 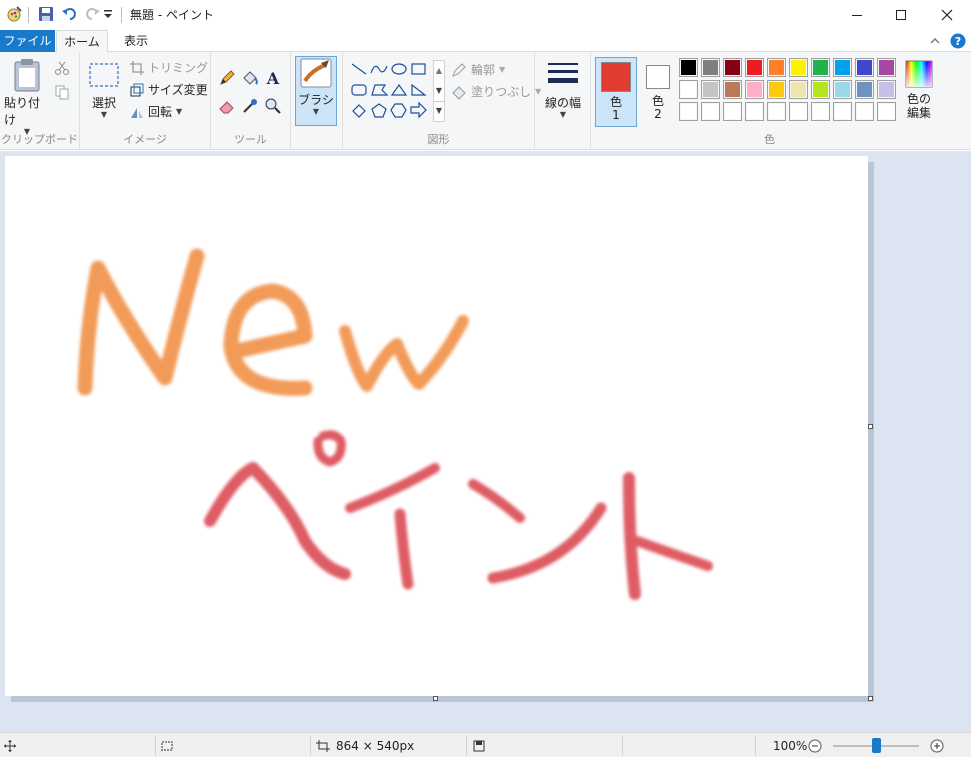 I want to click on paste-label: 貼り付け, so click(x=22, y=111).